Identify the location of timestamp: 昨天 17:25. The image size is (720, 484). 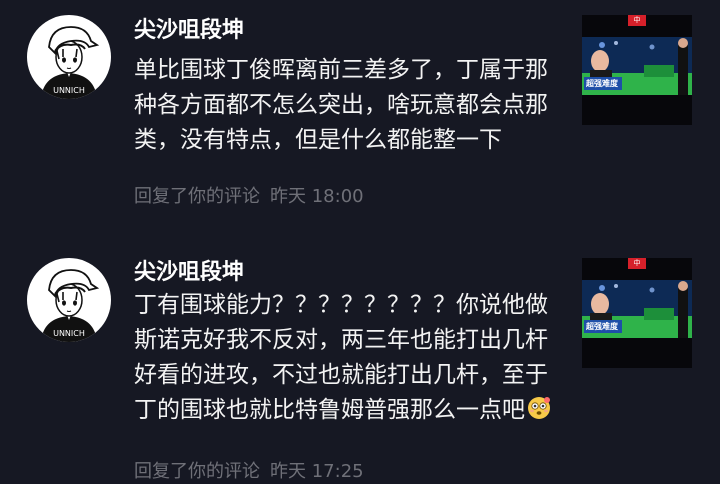
(317, 471).